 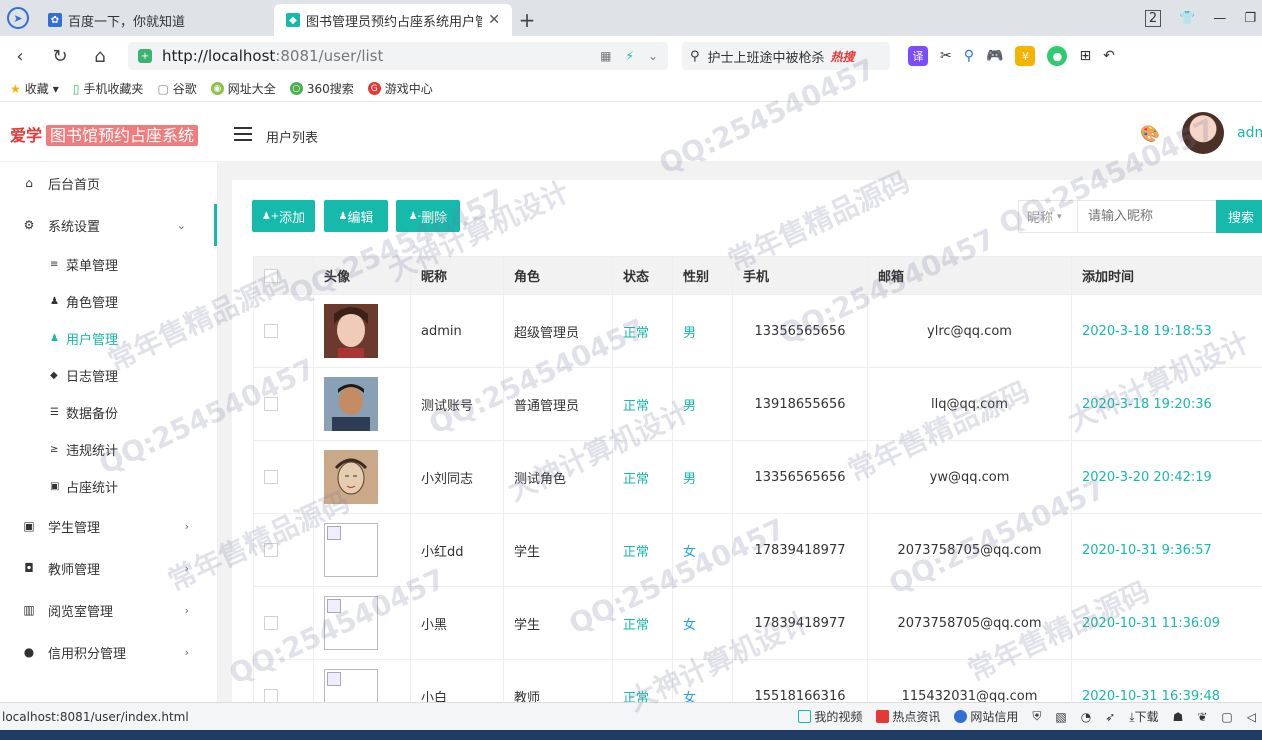 What do you see at coordinates (321, 88) in the screenshot?
I see `bookmark-360: ○ 360搜索` at bounding box center [321, 88].